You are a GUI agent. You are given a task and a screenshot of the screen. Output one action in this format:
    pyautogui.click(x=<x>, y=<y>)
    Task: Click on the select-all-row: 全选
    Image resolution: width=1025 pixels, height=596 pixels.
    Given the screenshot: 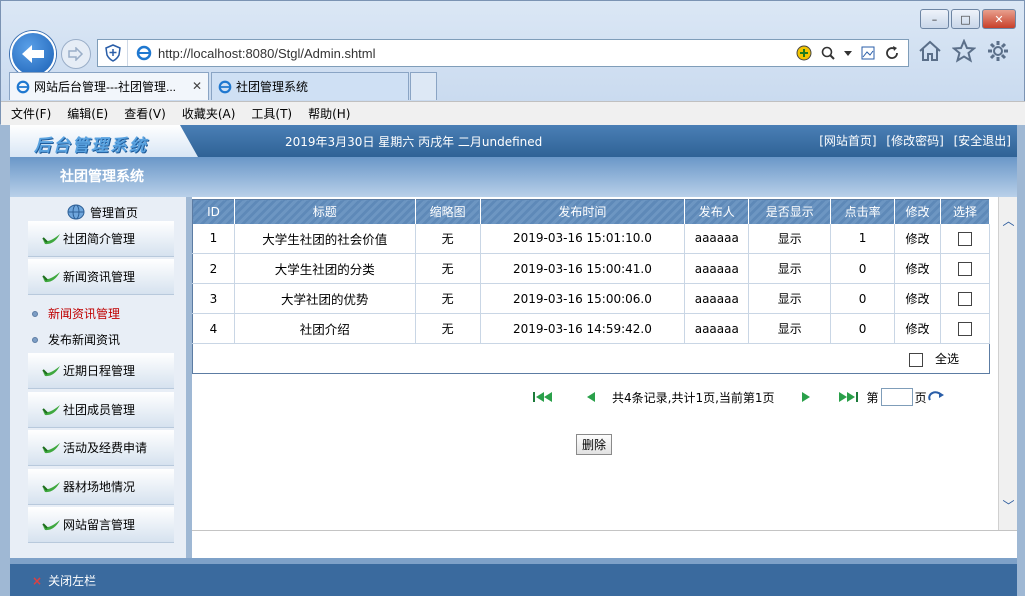 What is the action you would take?
    pyautogui.click(x=591, y=359)
    